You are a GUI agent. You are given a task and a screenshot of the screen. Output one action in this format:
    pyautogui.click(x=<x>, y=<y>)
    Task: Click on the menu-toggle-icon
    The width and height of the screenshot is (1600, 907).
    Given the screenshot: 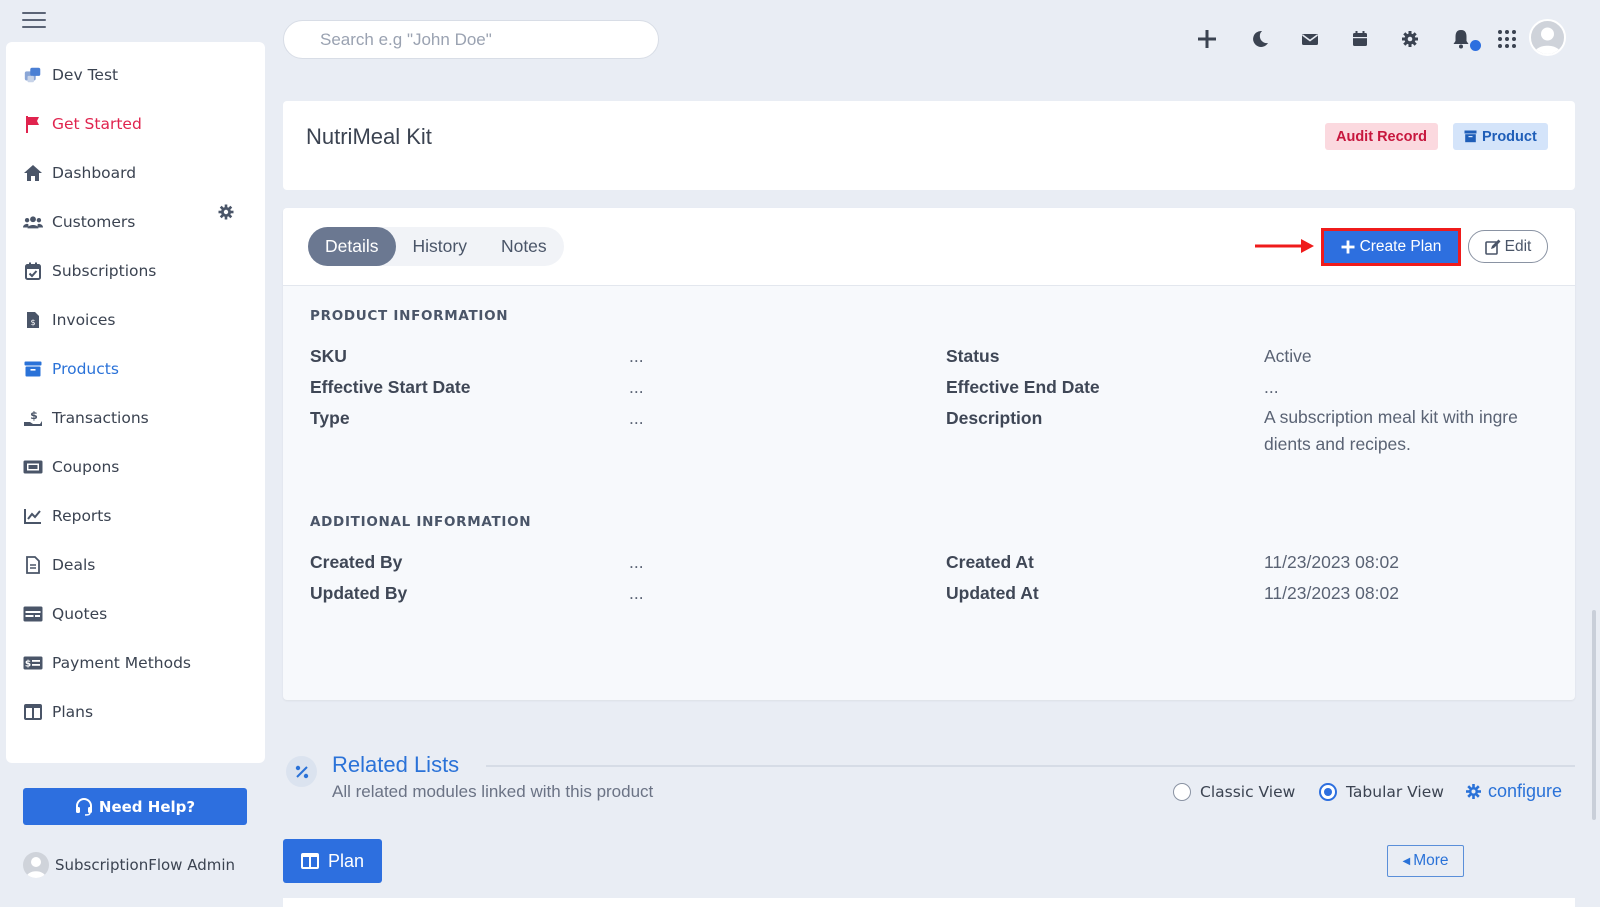 What is the action you would take?
    pyautogui.click(x=34, y=20)
    